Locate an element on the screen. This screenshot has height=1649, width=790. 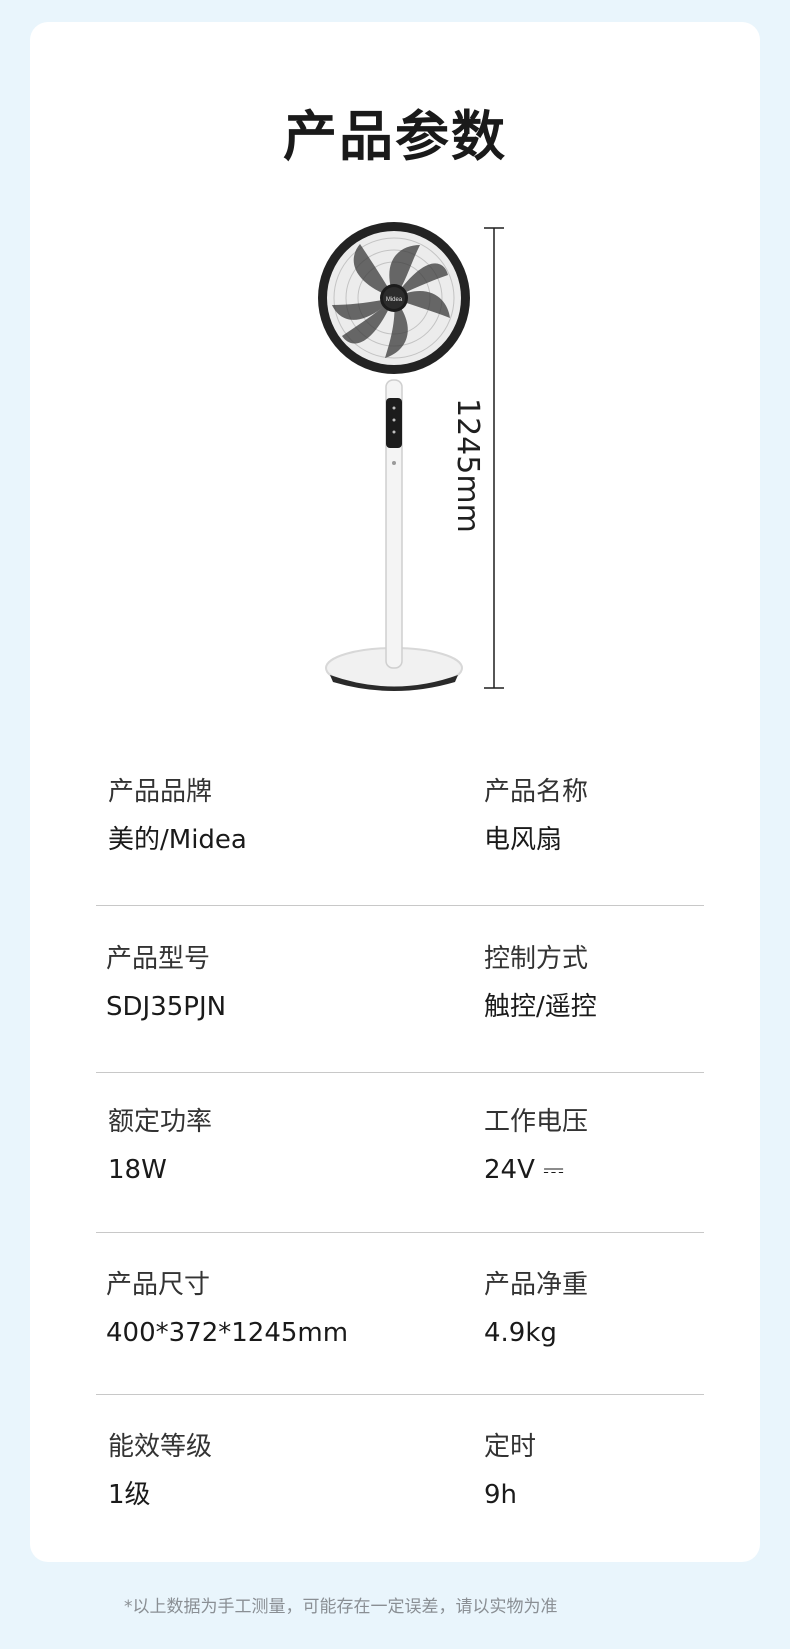
spec-value: 4.9kg is located at coordinates (520, 1333).